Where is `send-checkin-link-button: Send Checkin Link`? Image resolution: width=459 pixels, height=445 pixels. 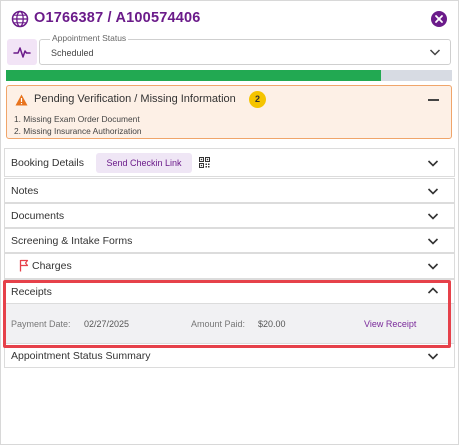 send-checkin-link-button: Send Checkin Link is located at coordinates (144, 163).